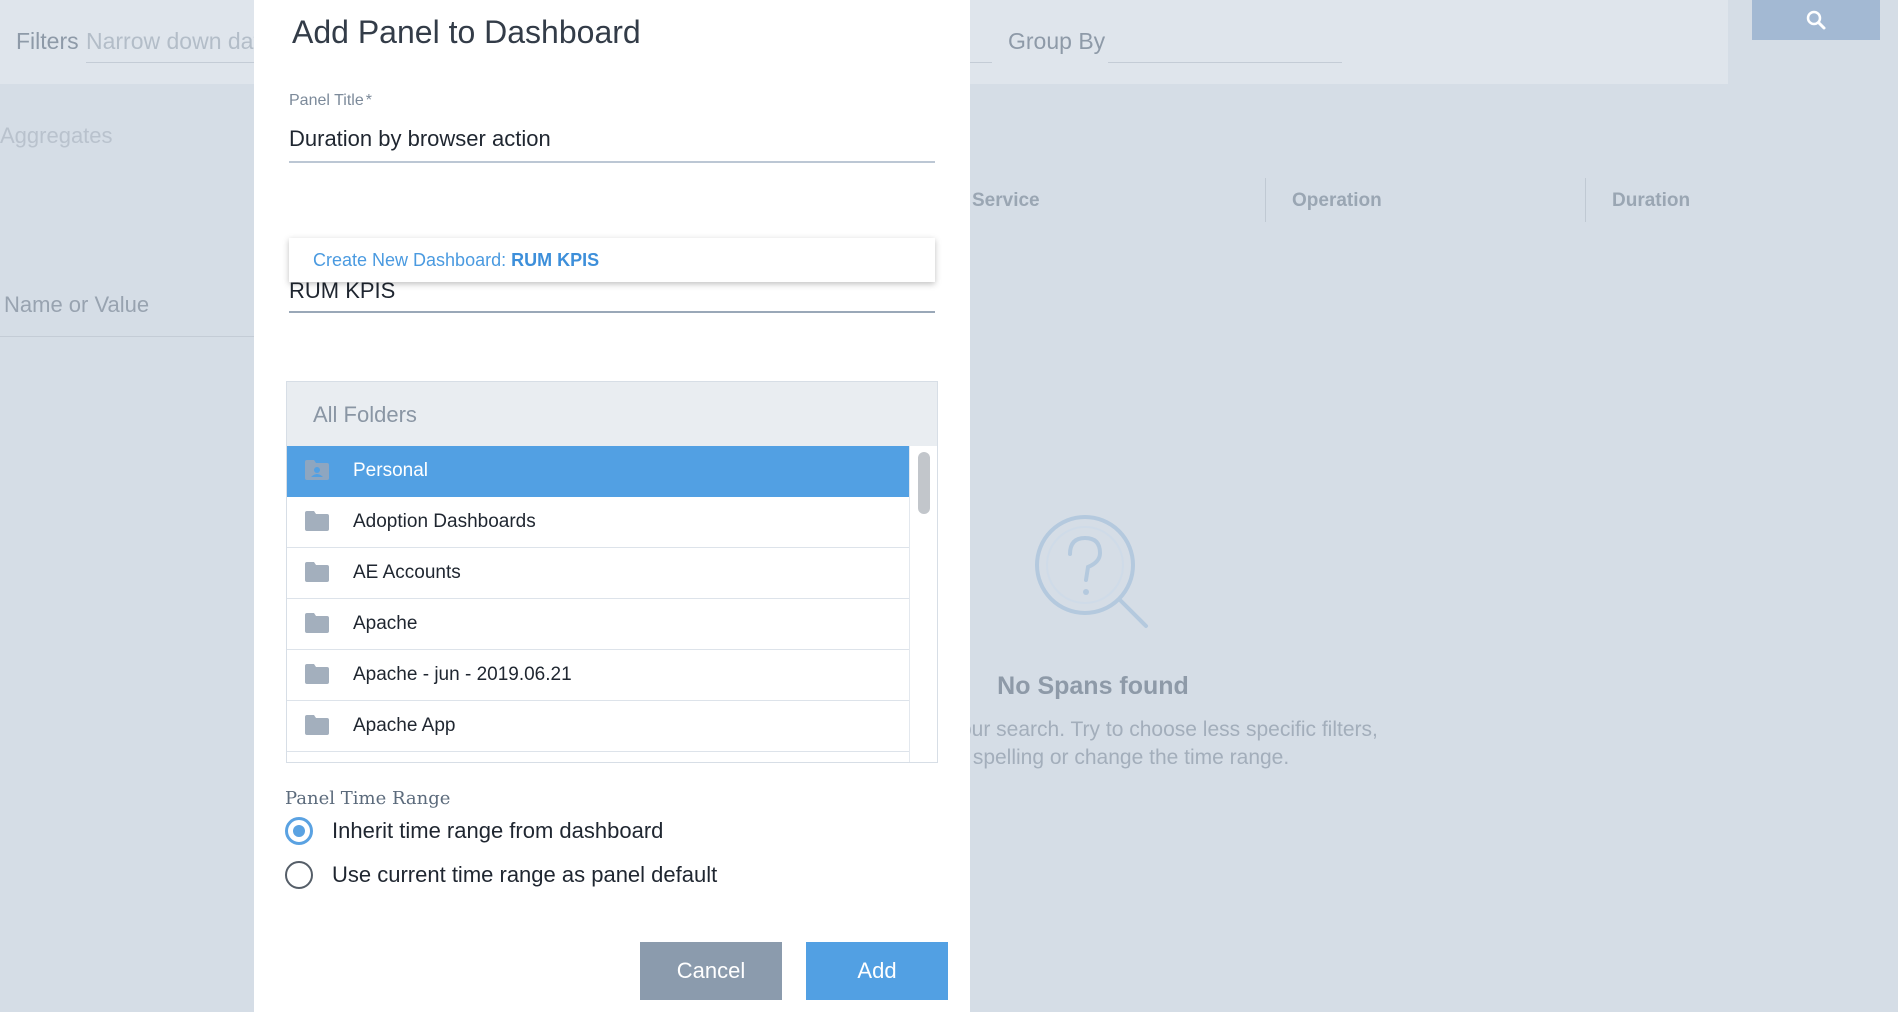 This screenshot has width=1898, height=1012. I want to click on folder-picker: All Folders Personal Adoption Dashboards, so click(612, 572).